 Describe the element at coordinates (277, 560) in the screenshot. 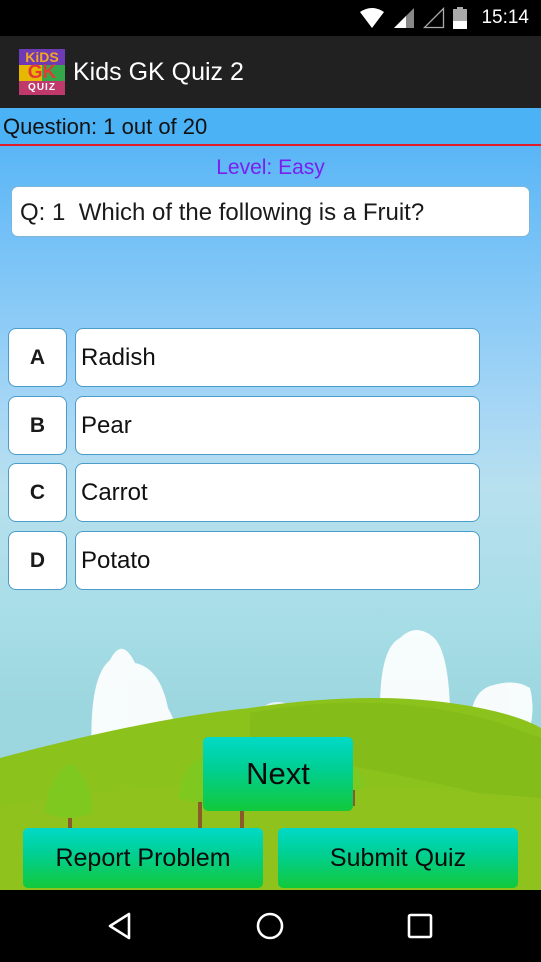

I see `option-answer: Potato` at that location.